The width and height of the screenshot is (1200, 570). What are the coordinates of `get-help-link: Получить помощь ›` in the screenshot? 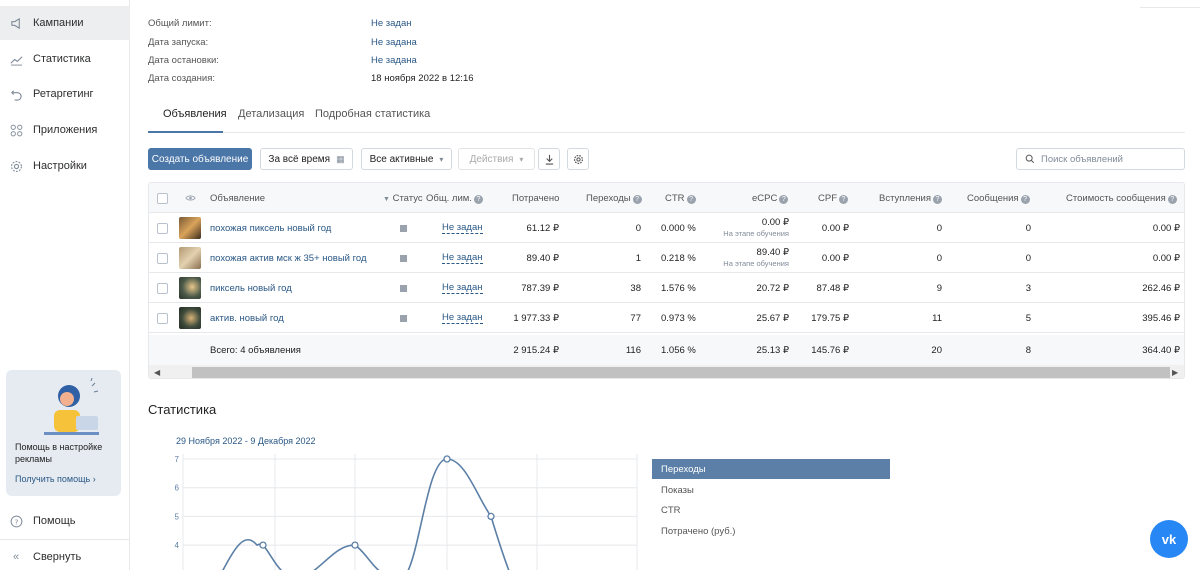 It's located at (55, 479).